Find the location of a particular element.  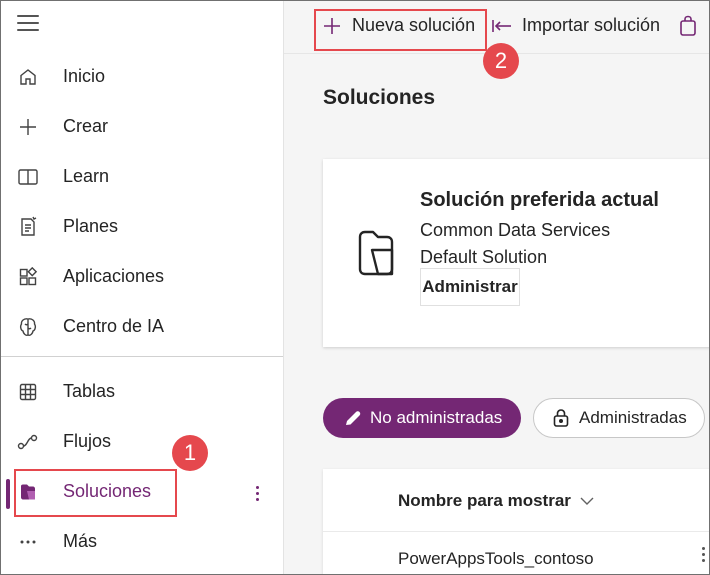

import-icon is located at coordinates (501, 25).